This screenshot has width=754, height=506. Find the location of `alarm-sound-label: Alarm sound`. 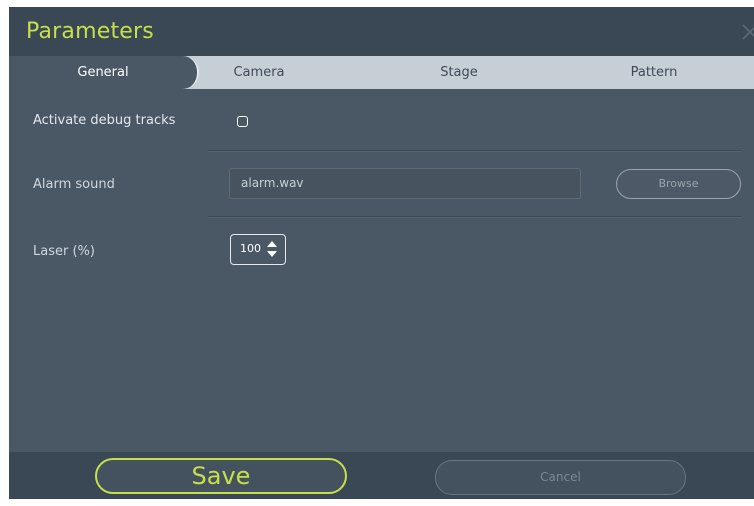

alarm-sound-label: Alarm sound is located at coordinates (74, 184).